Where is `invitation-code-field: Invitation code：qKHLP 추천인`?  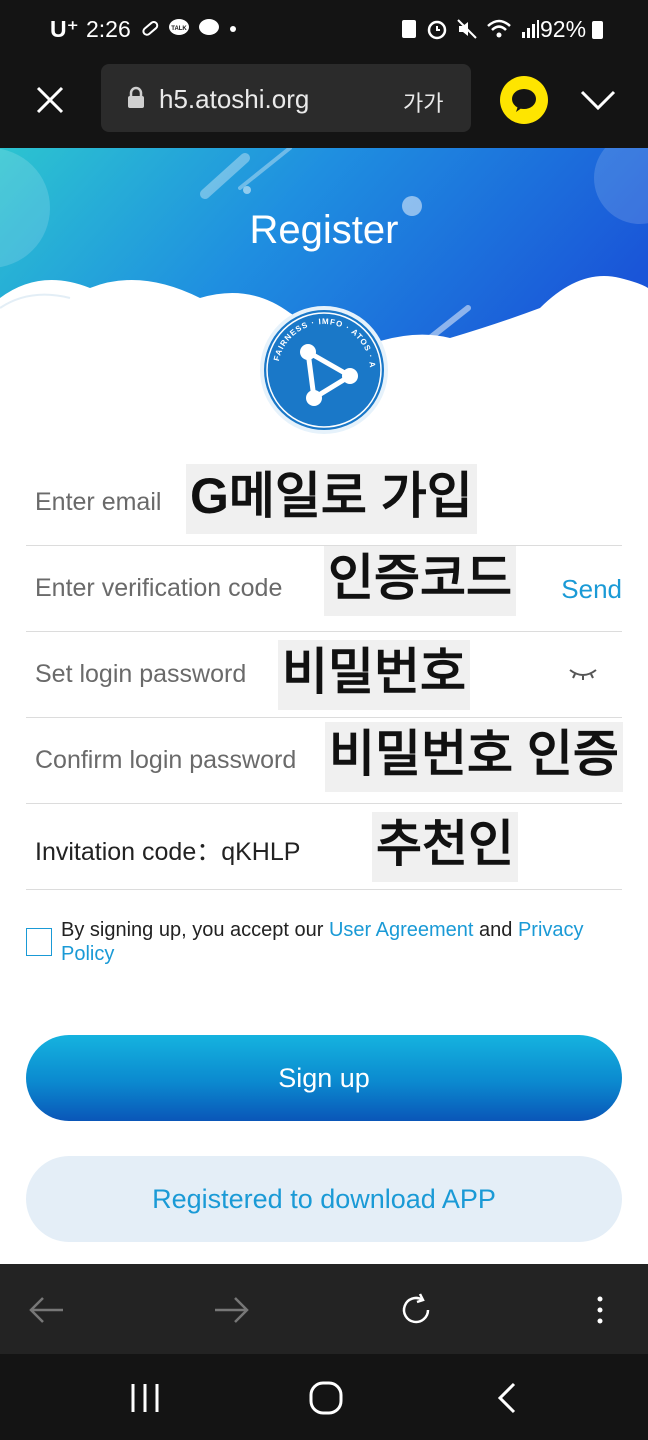 invitation-code-field: Invitation code：qKHLP 추천인 is located at coordinates (324, 847).